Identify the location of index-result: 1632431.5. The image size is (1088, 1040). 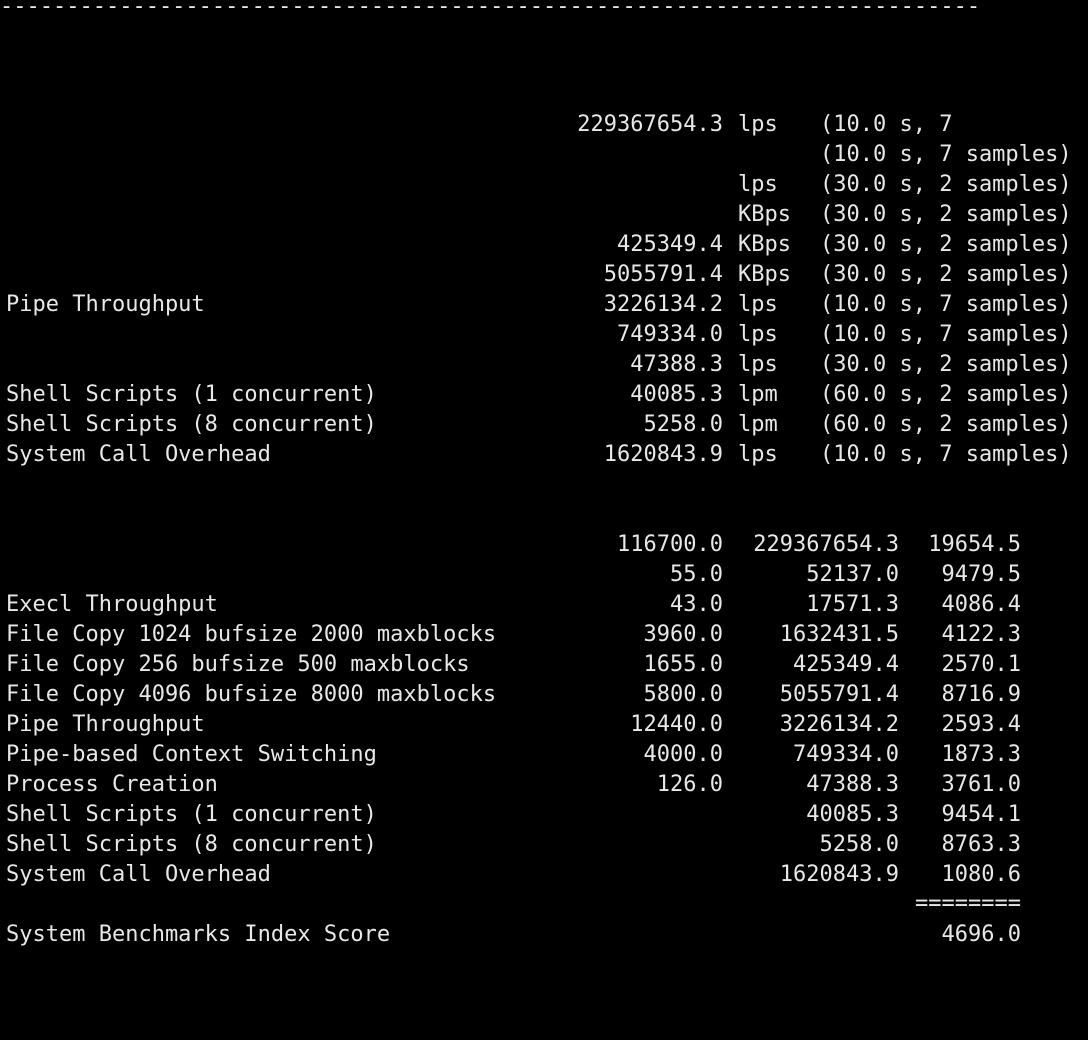
(839, 634).